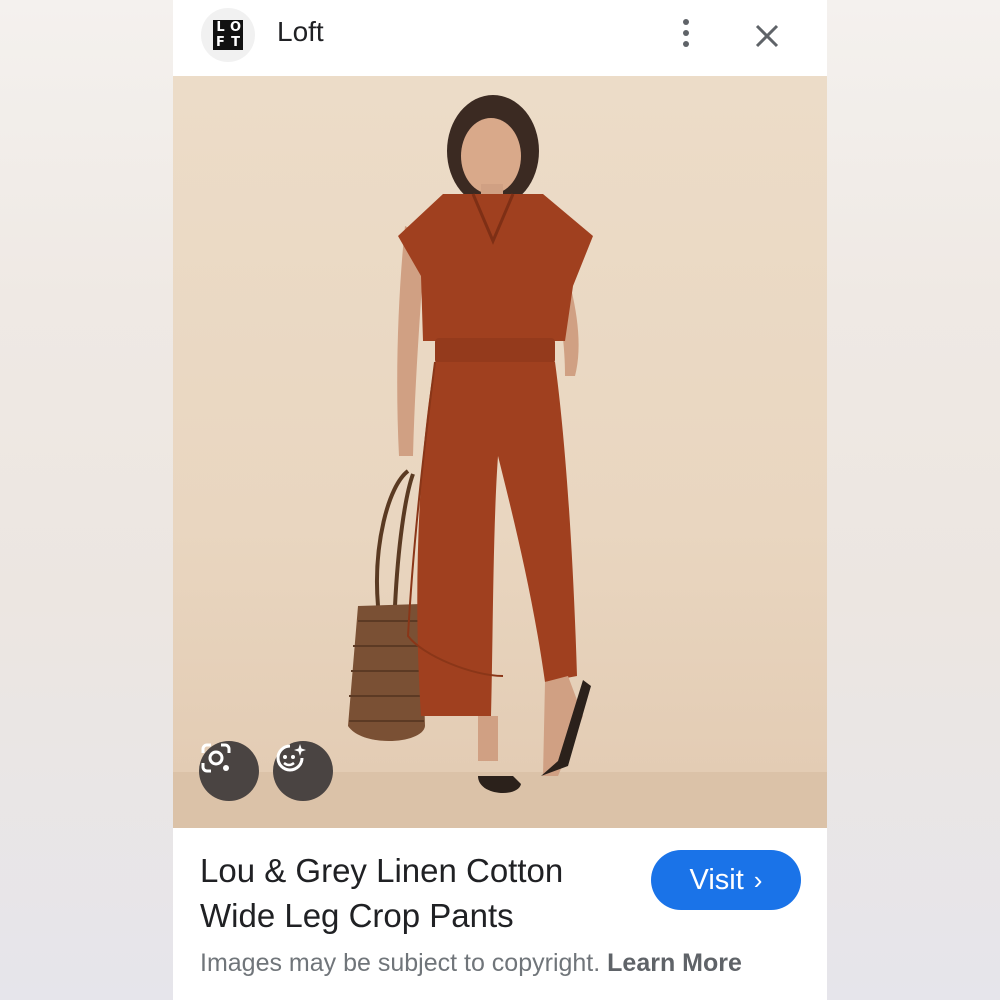  Describe the element at coordinates (767, 36) in the screenshot. I see `close-icon` at that location.